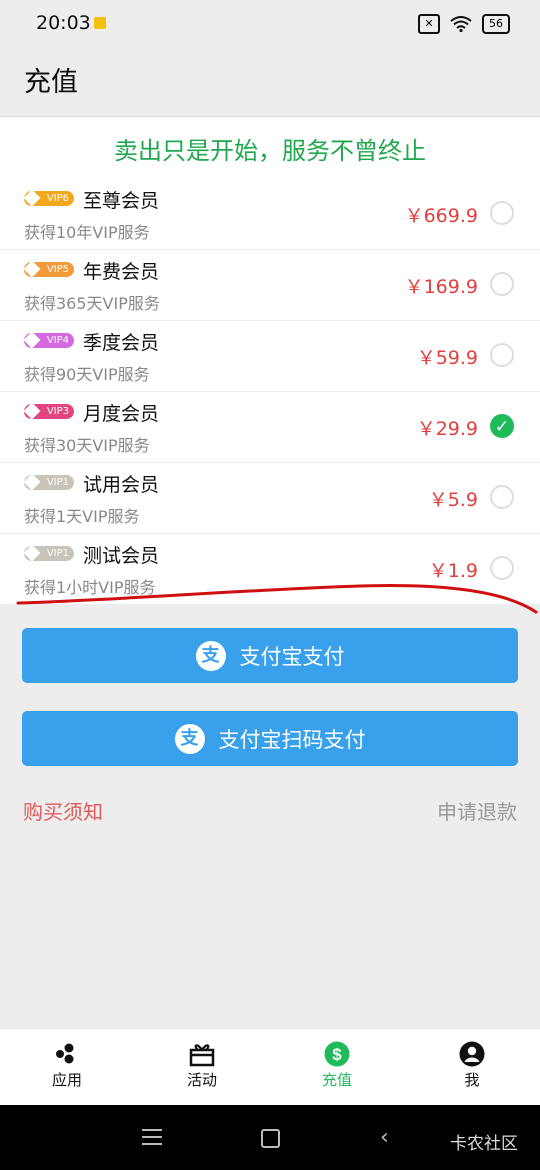 This screenshot has height=1170, width=540. I want to click on plan-item: VIP6 至尊会员 获得10年VIP服务 ￥669.9, so click(270, 214).